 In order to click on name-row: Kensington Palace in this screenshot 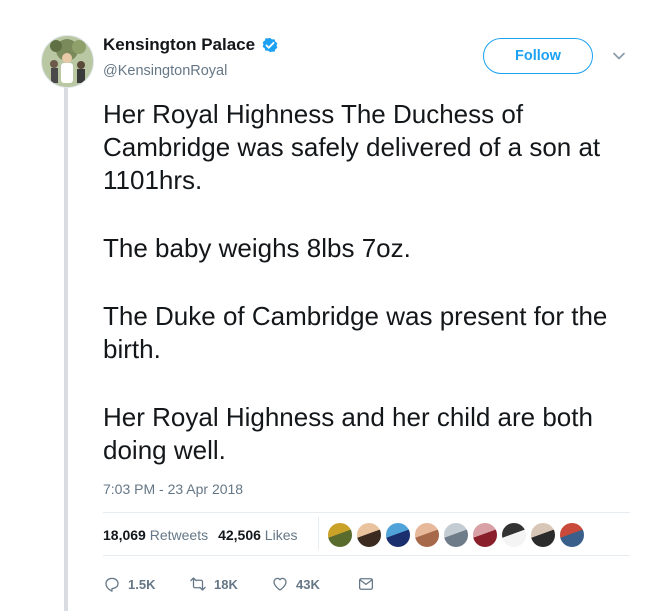, I will do `click(191, 45)`.